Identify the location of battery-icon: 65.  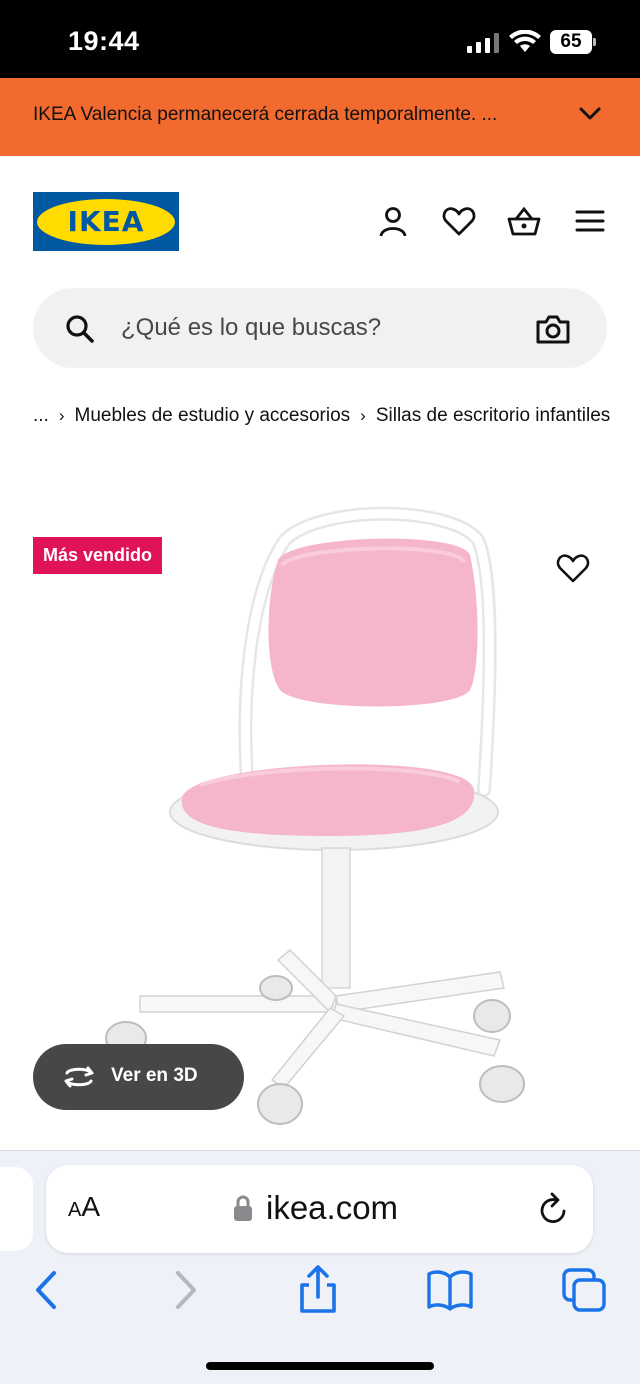
(573, 42).